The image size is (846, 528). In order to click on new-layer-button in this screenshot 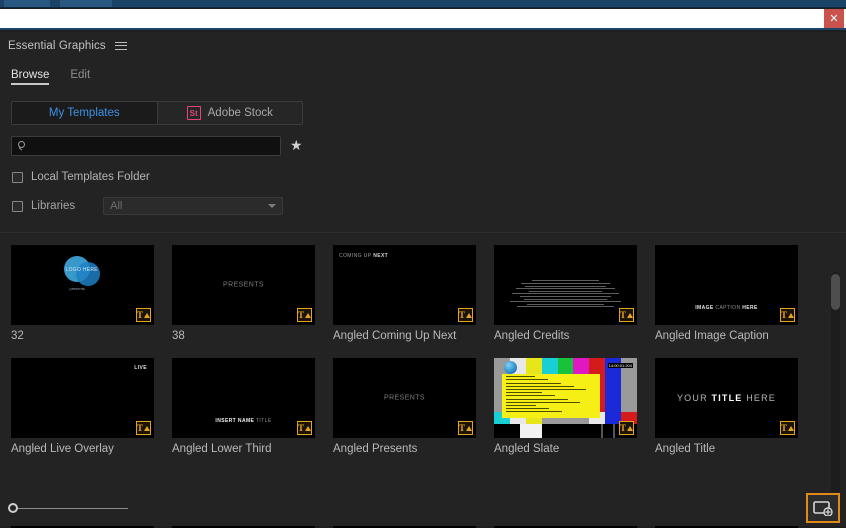, I will do `click(823, 508)`.